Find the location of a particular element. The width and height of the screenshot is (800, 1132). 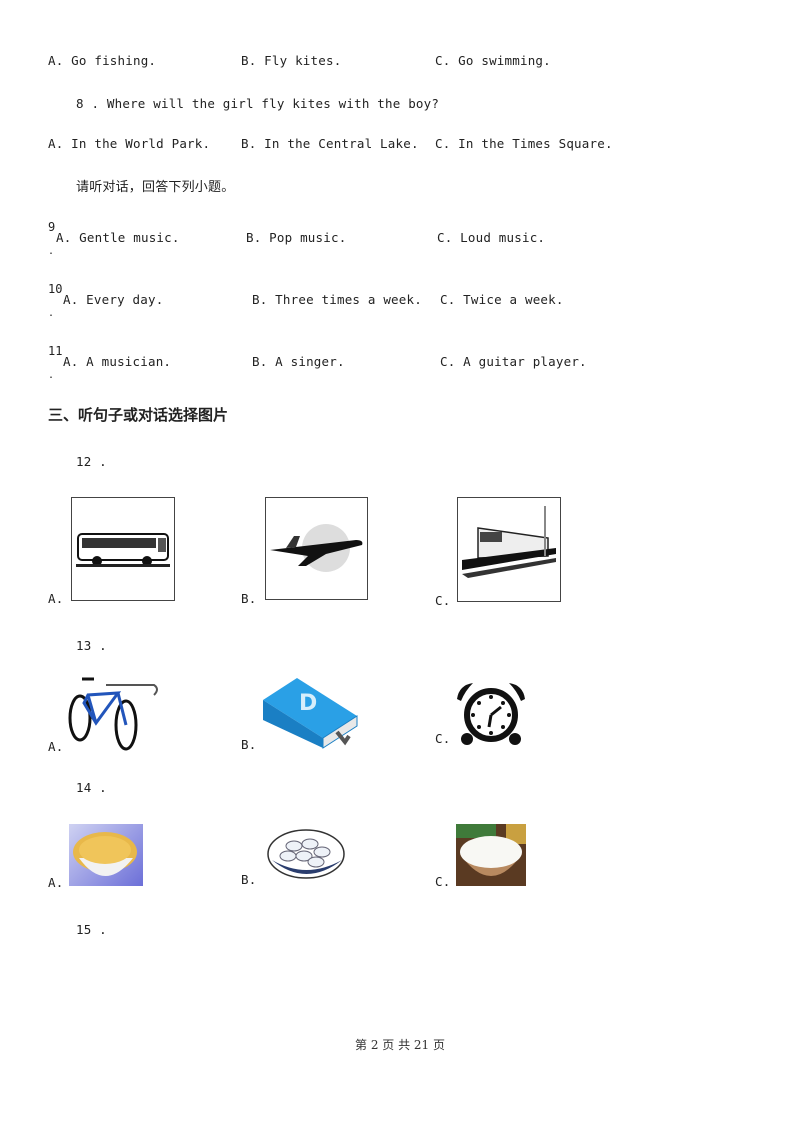

q14-label-c: C. is located at coordinates (443, 881).